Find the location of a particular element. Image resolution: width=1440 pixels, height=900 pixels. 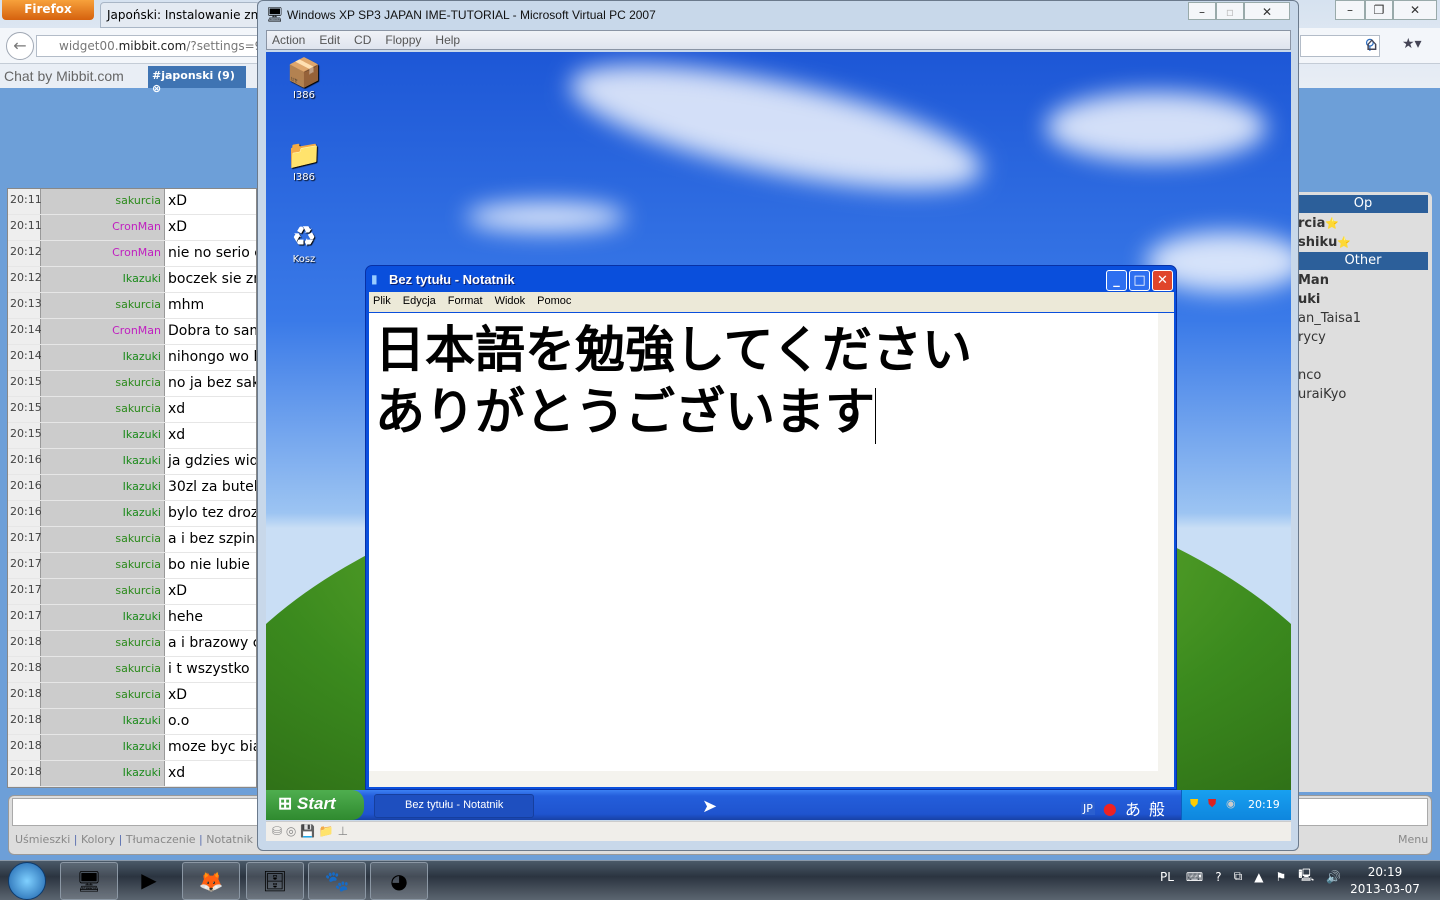

channel-tab: #japonski (9) ⊗ is located at coordinates (197, 80).